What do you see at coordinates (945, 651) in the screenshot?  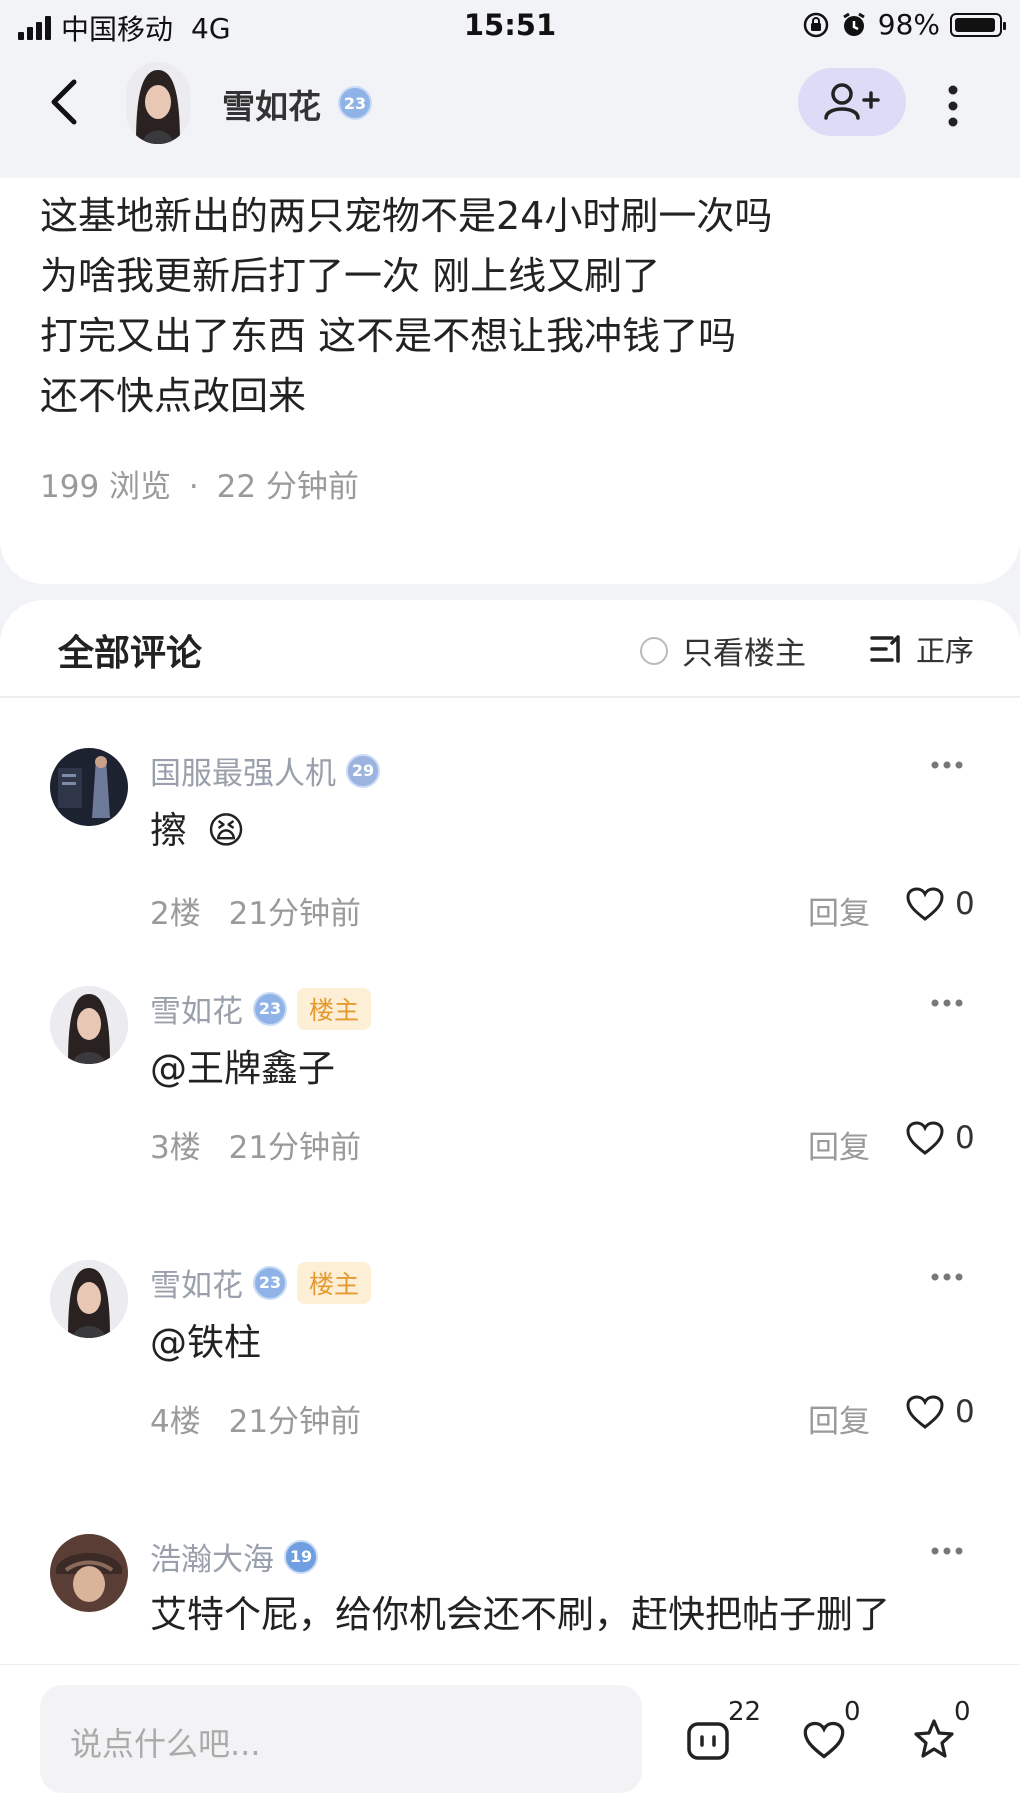 I see `sort-label: 正序` at bounding box center [945, 651].